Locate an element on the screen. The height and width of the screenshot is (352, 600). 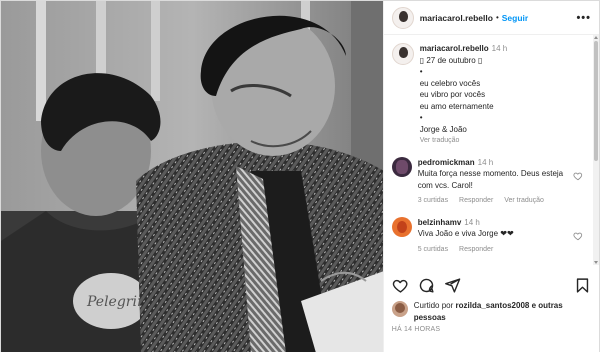
comment-translate-link: Ver tradução is located at coordinates (524, 200).